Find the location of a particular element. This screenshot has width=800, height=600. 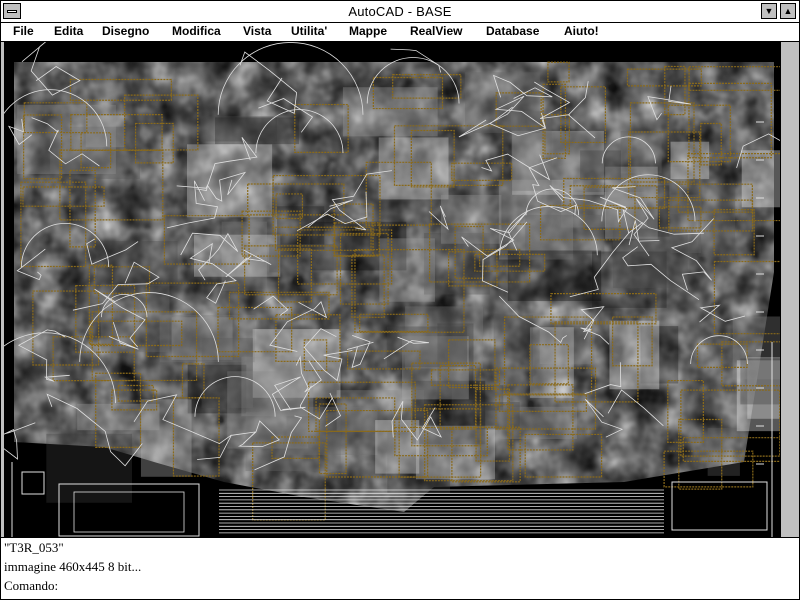

menu-vista: Vista is located at coordinates (257, 31).